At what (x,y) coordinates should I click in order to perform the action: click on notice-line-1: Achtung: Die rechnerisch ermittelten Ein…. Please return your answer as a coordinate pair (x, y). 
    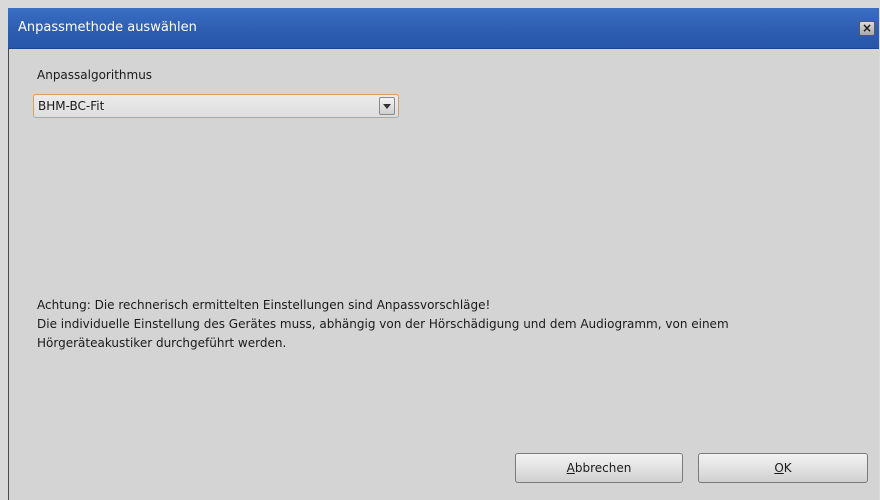
    Looking at the image, I should click on (264, 305).